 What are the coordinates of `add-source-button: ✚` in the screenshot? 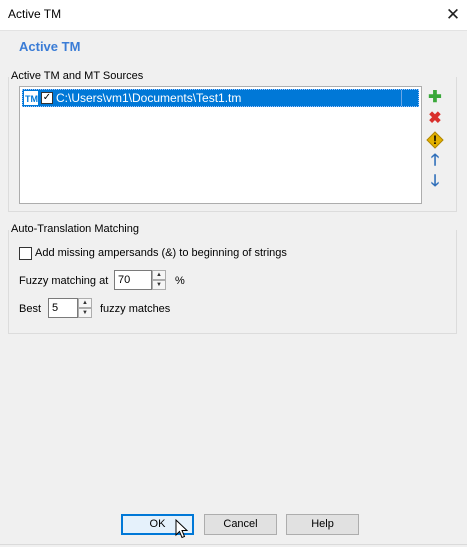 It's located at (435, 98).